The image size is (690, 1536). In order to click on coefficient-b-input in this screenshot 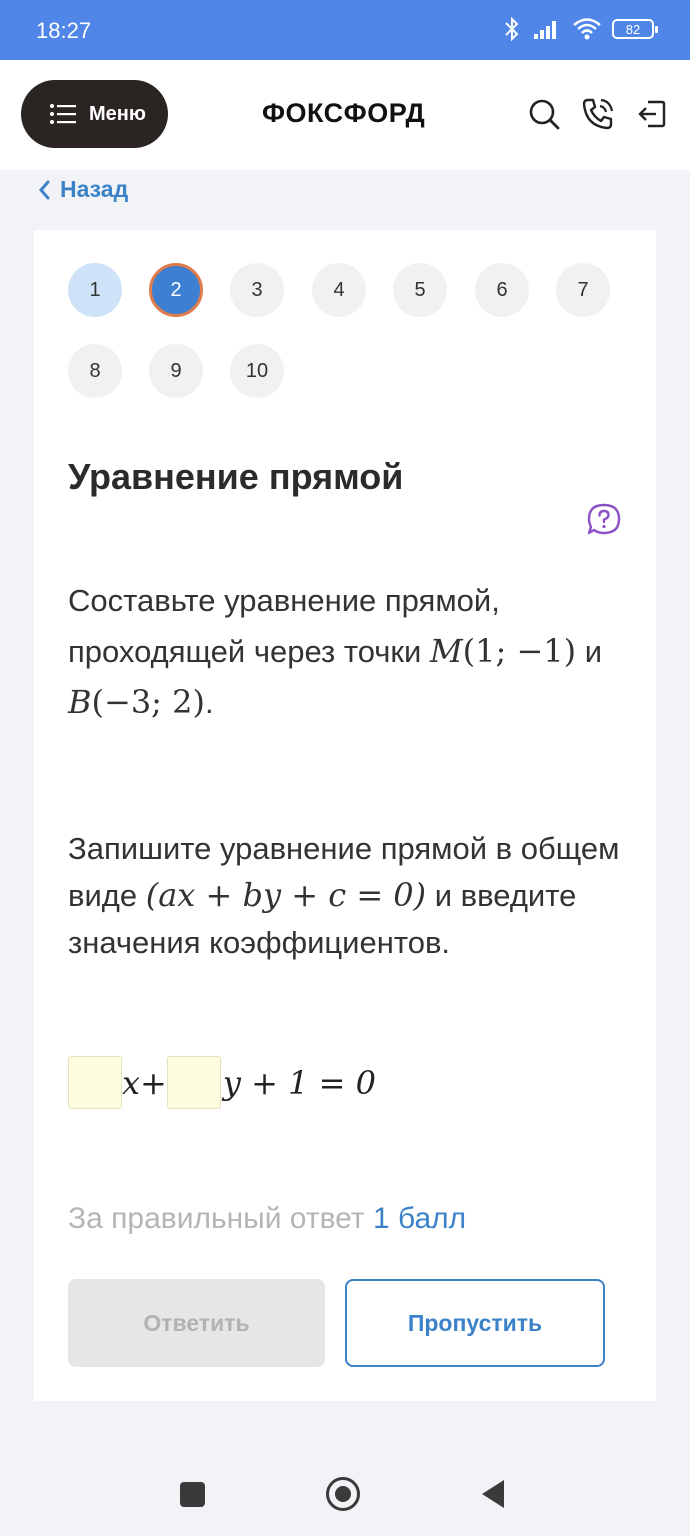, I will do `click(193, 1082)`.